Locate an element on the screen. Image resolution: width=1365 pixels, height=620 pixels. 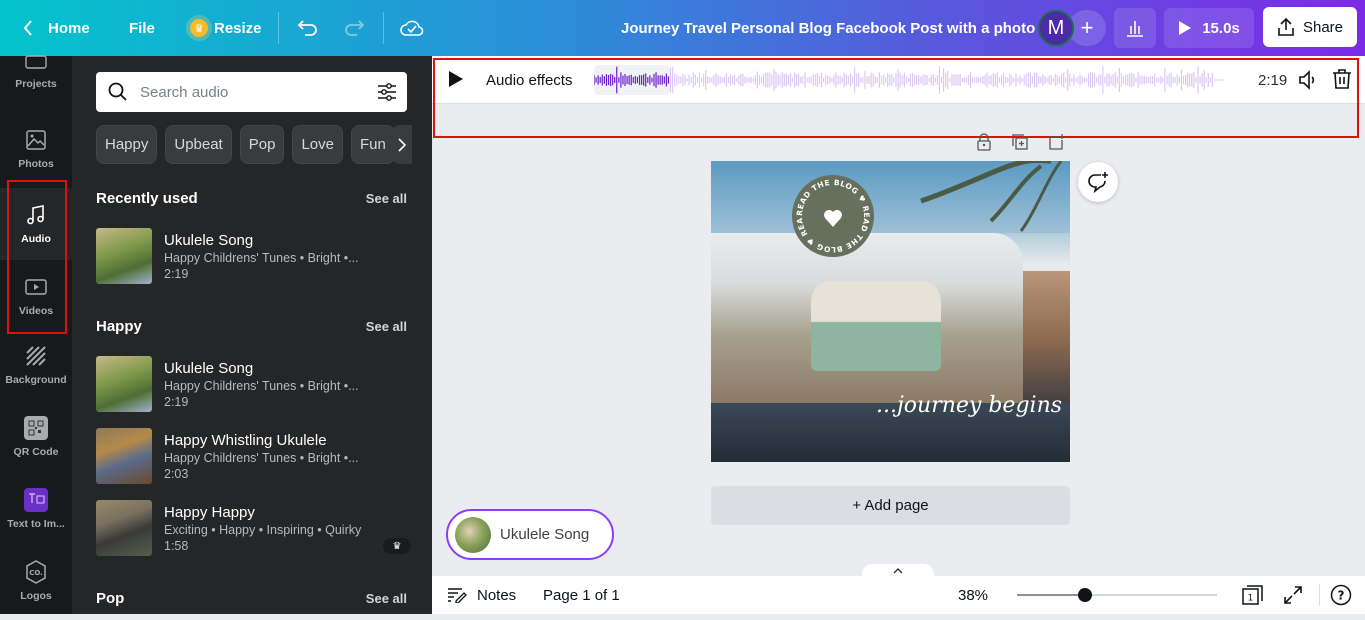
divider is located at coordinates (383, 28).